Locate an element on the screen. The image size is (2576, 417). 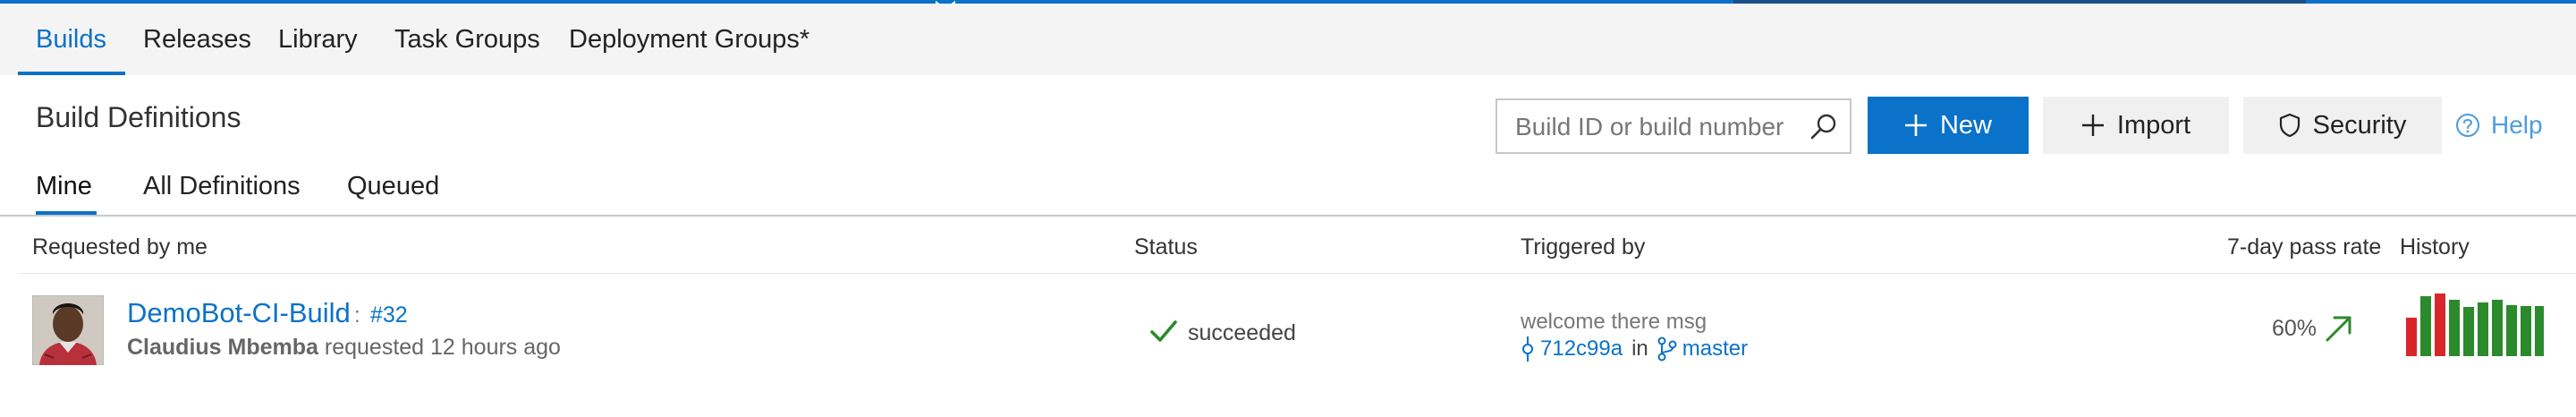
build-definition-link: DemoBot-CI-Build is located at coordinates (239, 313).